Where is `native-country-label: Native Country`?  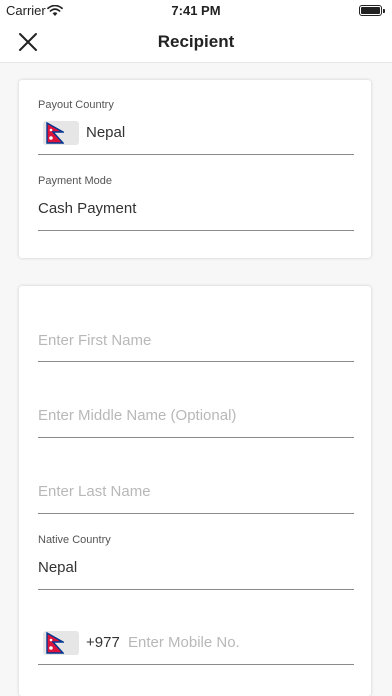
native-country-label: Native Country is located at coordinates (74, 540).